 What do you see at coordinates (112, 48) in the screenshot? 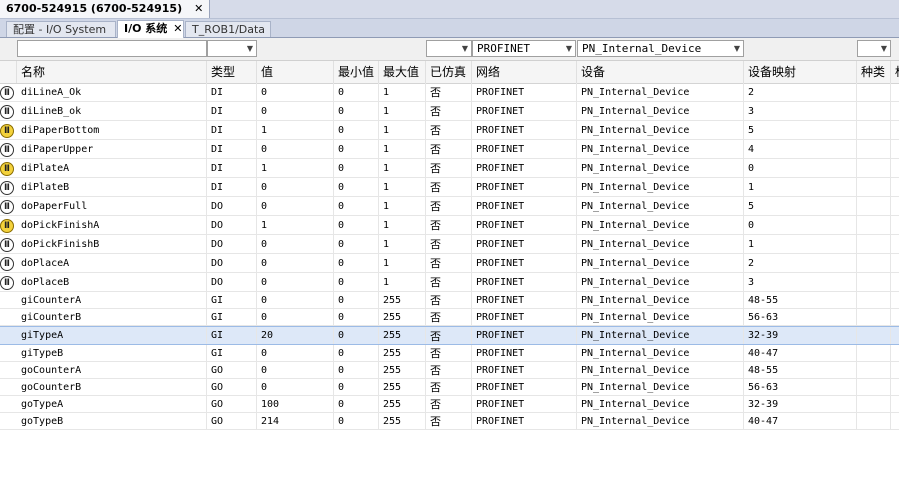
I see `name-filter-input` at bounding box center [112, 48].